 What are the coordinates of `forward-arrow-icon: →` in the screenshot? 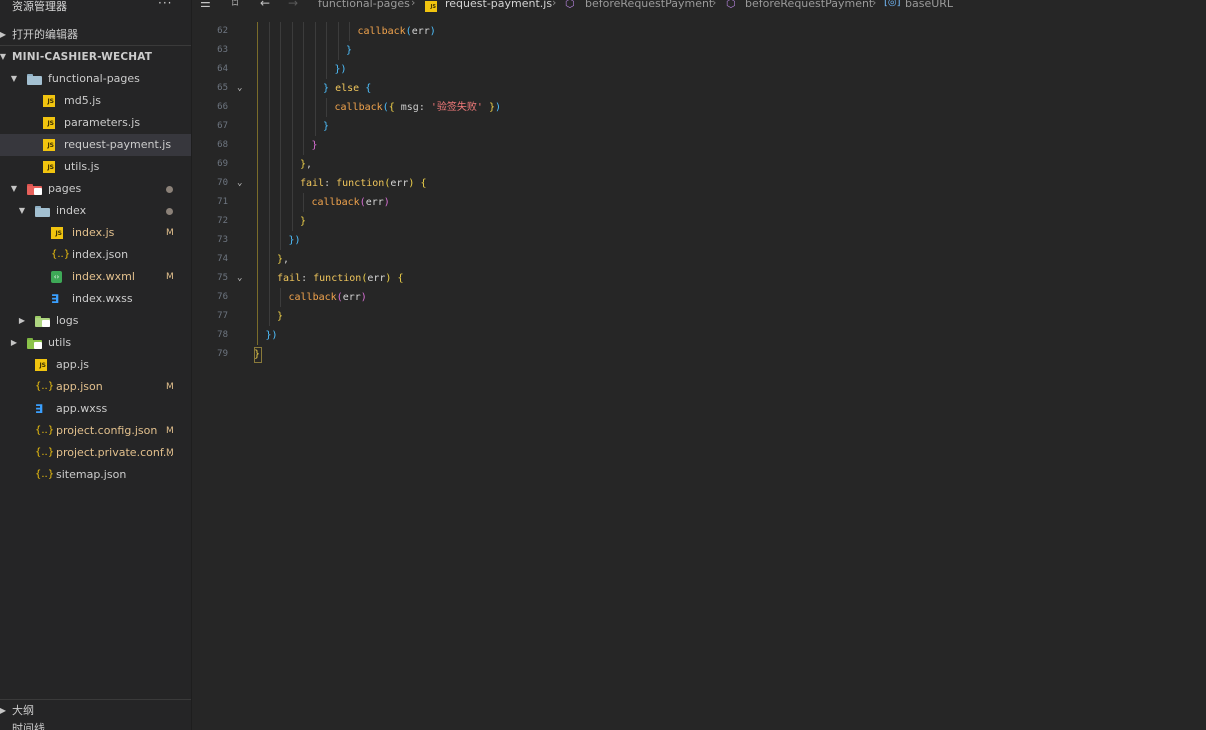 It's located at (293, 5).